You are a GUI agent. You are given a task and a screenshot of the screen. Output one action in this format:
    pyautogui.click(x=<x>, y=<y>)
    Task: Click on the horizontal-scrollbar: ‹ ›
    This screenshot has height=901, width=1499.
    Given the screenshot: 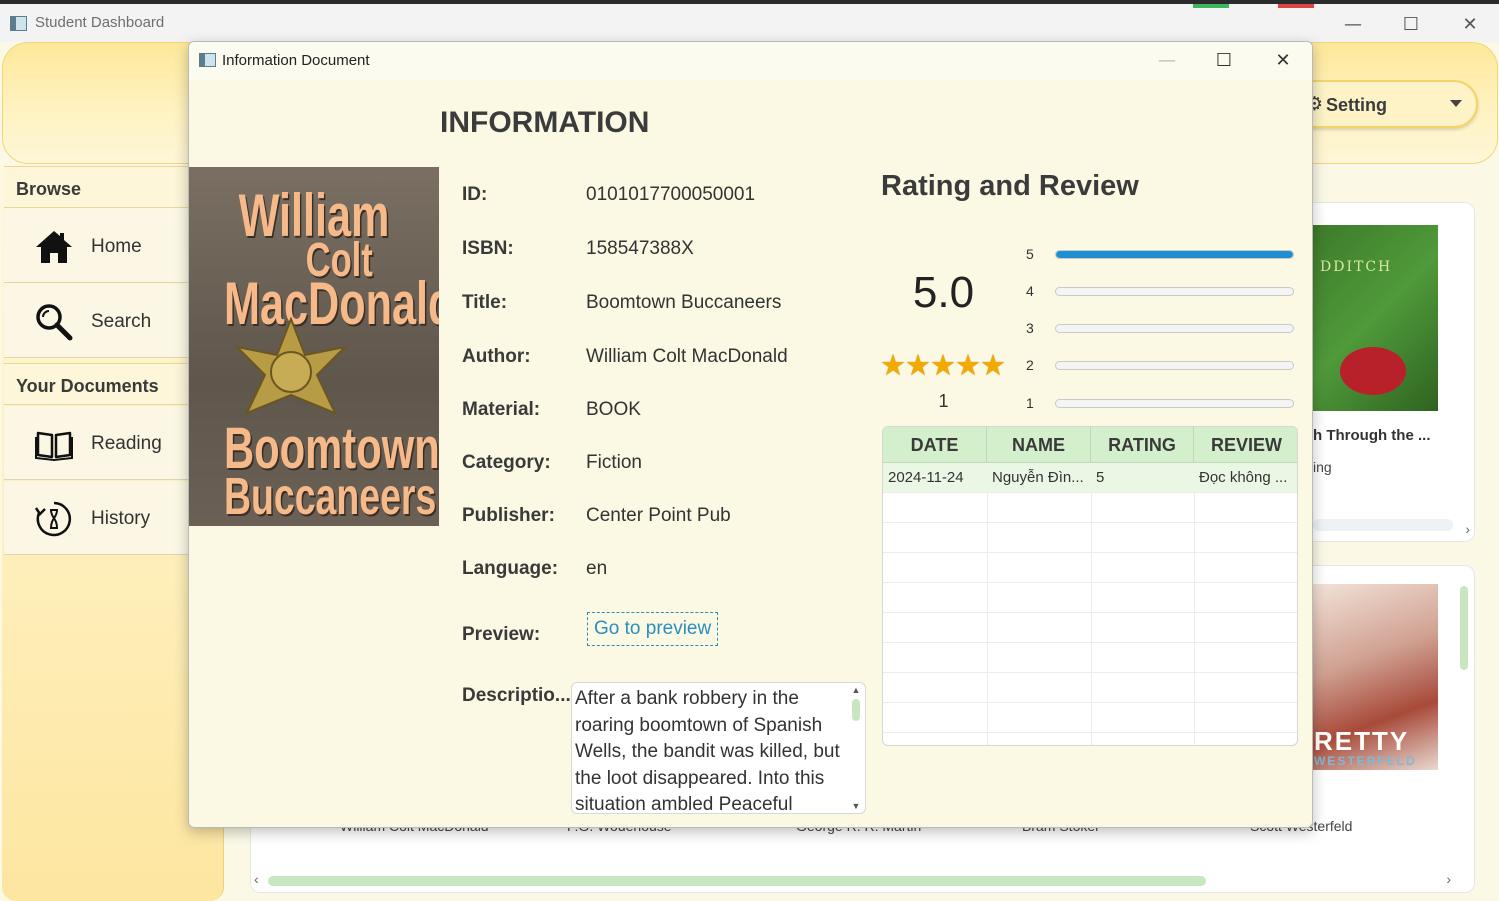 What is the action you would take?
    pyautogui.click(x=854, y=880)
    